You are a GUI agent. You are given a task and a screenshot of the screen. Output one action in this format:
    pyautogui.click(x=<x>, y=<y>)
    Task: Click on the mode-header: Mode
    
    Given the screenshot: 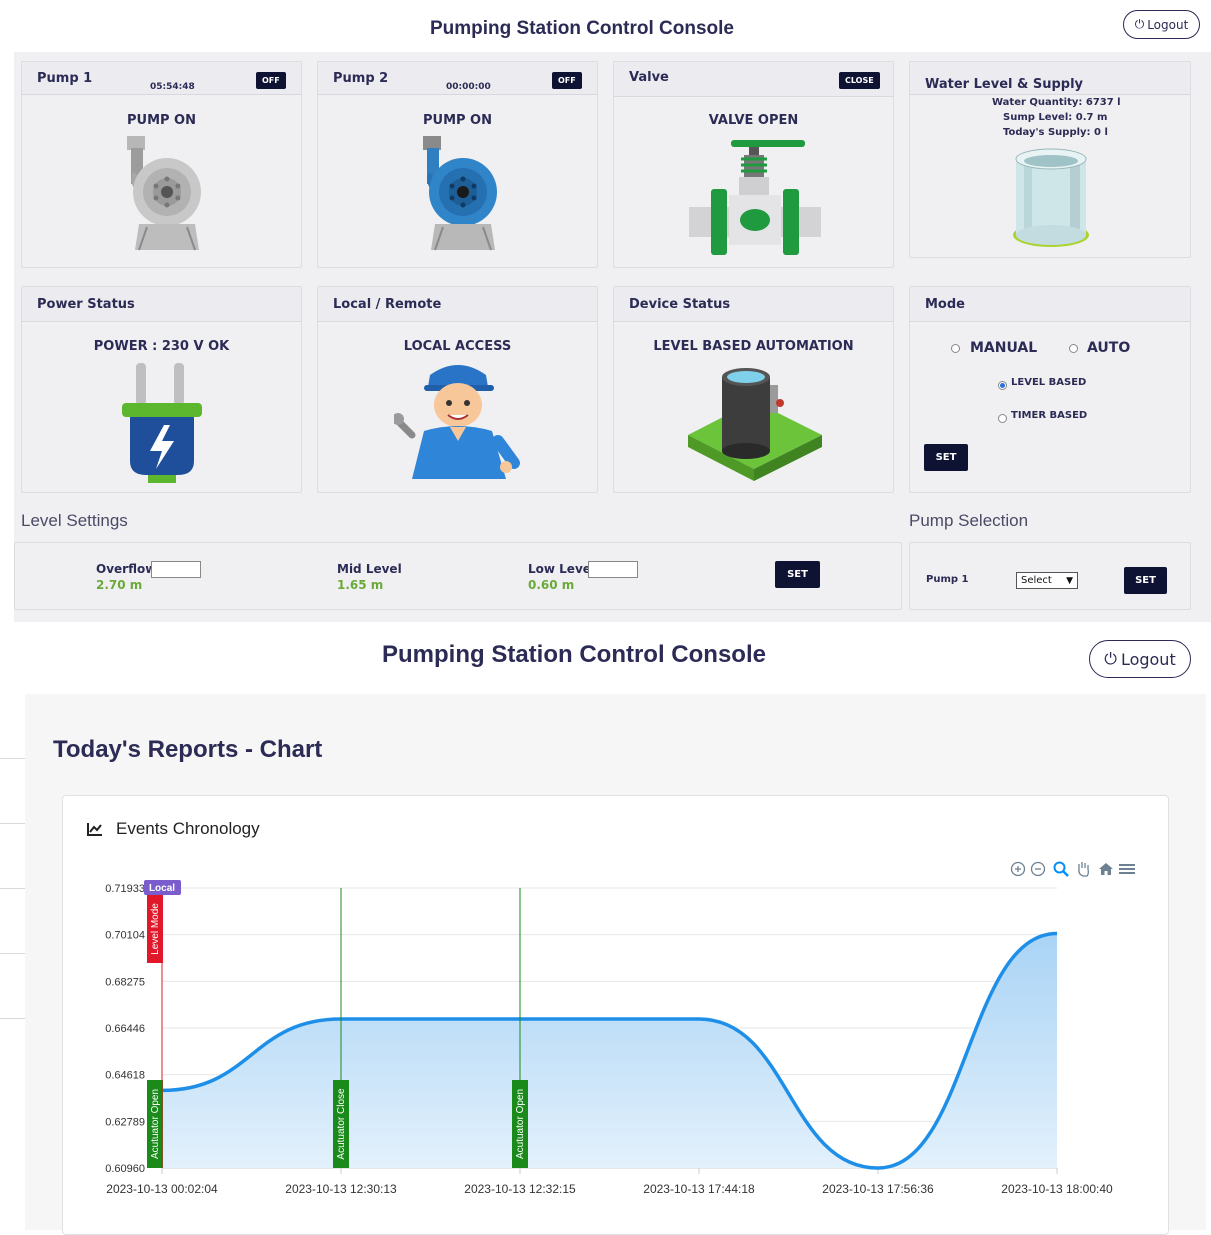 What is the action you would take?
    pyautogui.click(x=1050, y=304)
    